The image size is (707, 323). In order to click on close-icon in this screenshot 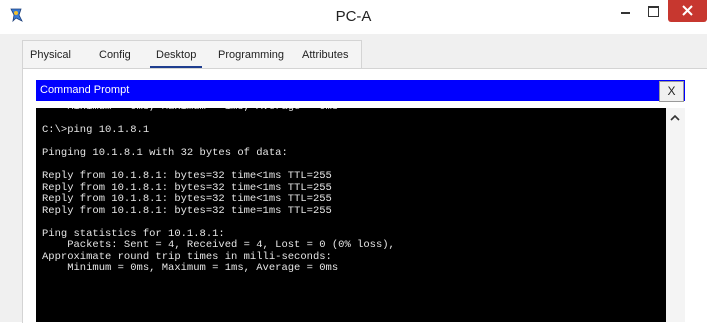, I will do `click(687, 10)`.